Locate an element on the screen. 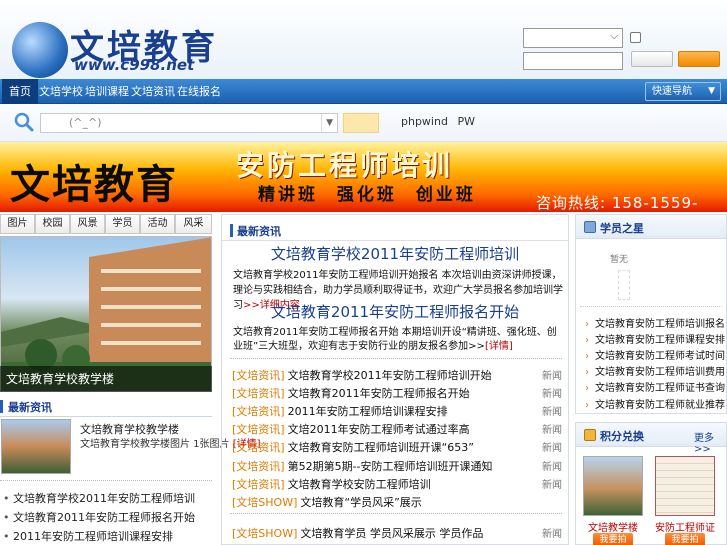  login-button is located at coordinates (652, 59).